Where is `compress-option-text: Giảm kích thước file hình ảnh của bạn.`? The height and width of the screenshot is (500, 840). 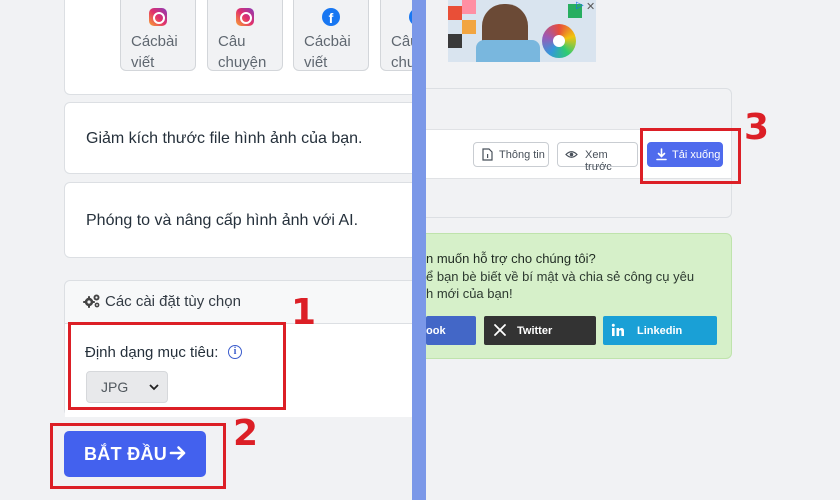
compress-option-text: Giảm kích thước file hình ảnh của bạn. is located at coordinates (224, 138).